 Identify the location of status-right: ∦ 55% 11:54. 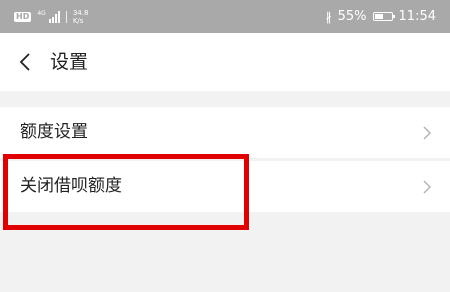
(381, 16).